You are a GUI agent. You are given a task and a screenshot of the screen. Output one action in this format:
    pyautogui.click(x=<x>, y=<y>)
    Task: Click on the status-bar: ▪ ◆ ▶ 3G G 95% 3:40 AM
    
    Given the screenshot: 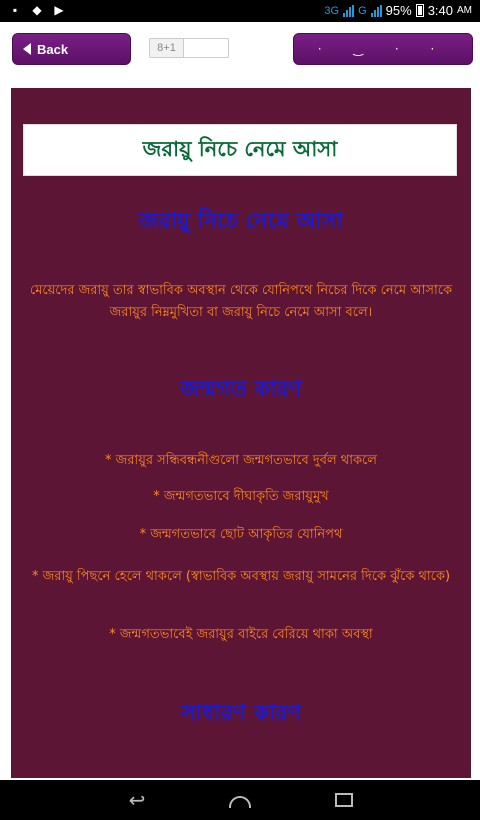 What is the action you would take?
    pyautogui.click(x=240, y=11)
    